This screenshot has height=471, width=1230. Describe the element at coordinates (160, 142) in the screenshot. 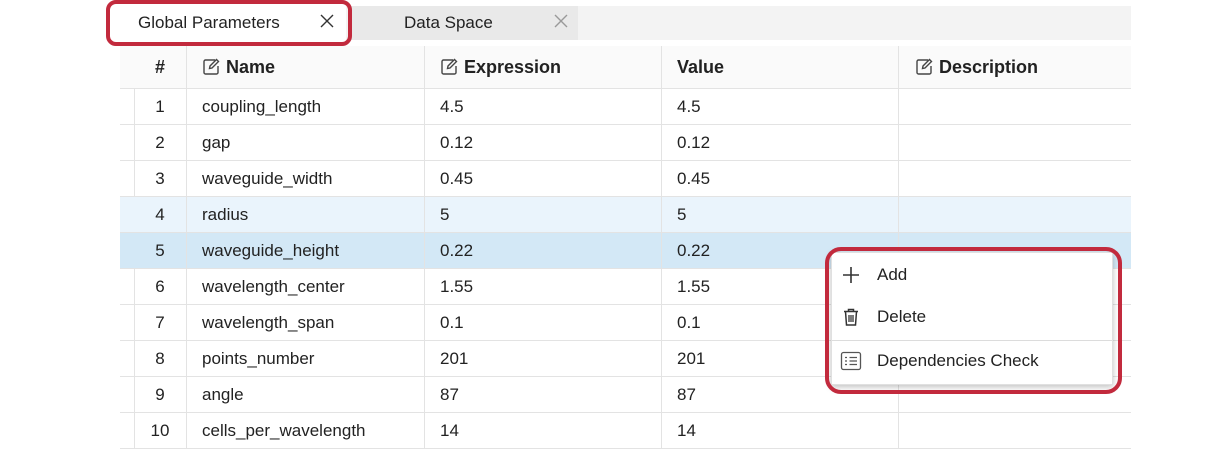

I see `row-number: 2` at that location.